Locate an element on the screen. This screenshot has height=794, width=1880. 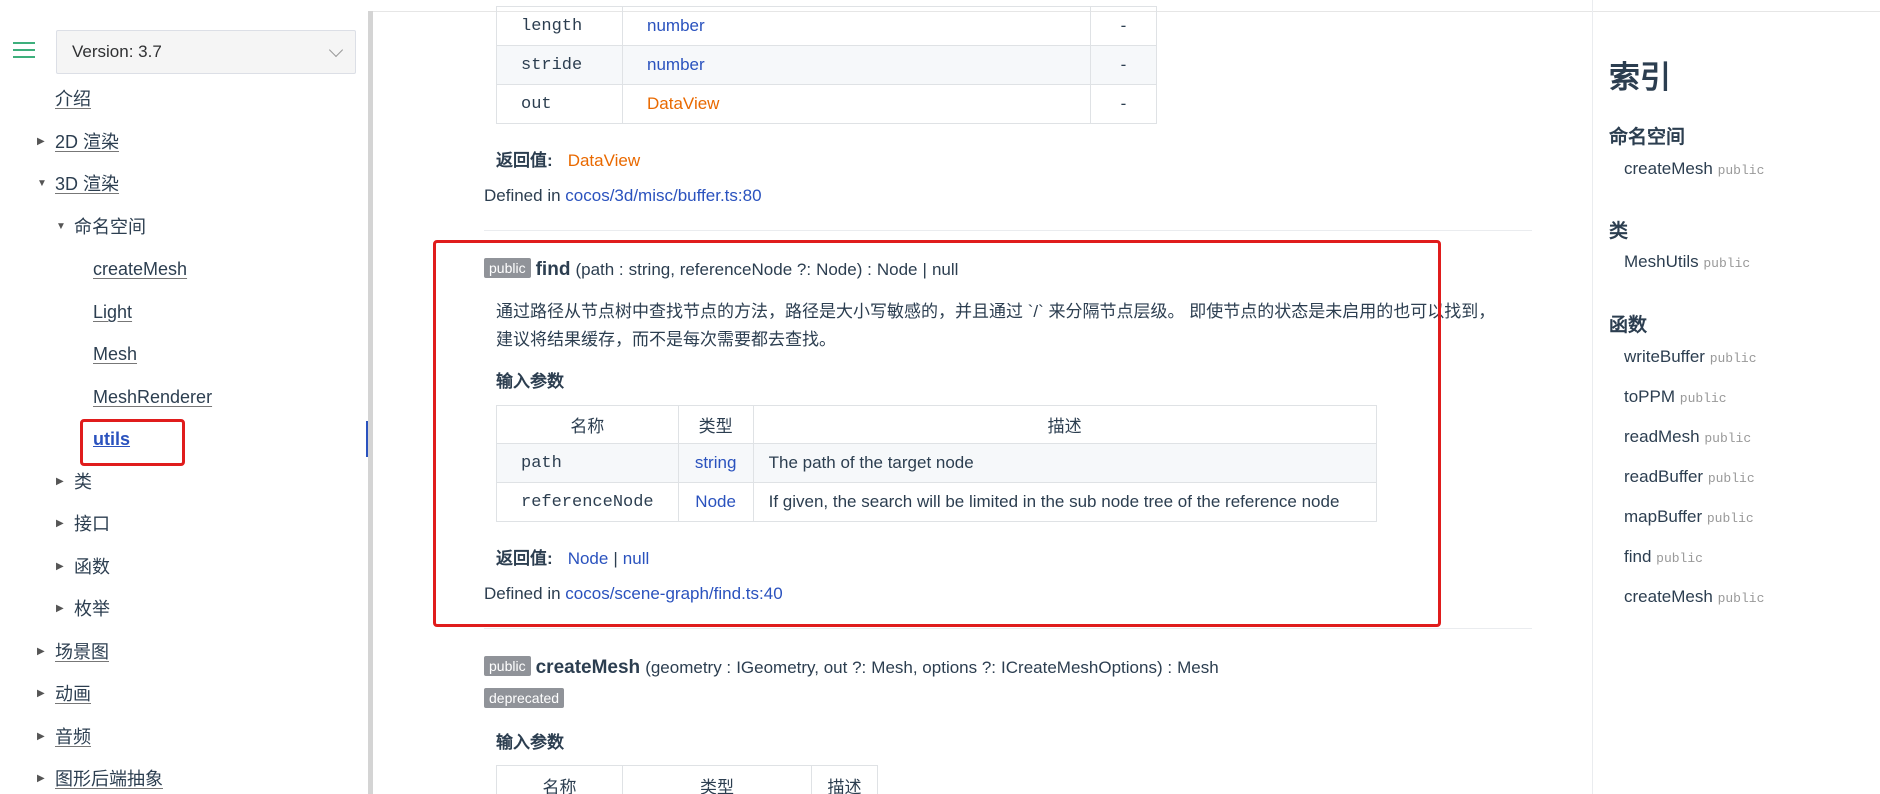
index-title: 索引 is located at coordinates (1640, 77).